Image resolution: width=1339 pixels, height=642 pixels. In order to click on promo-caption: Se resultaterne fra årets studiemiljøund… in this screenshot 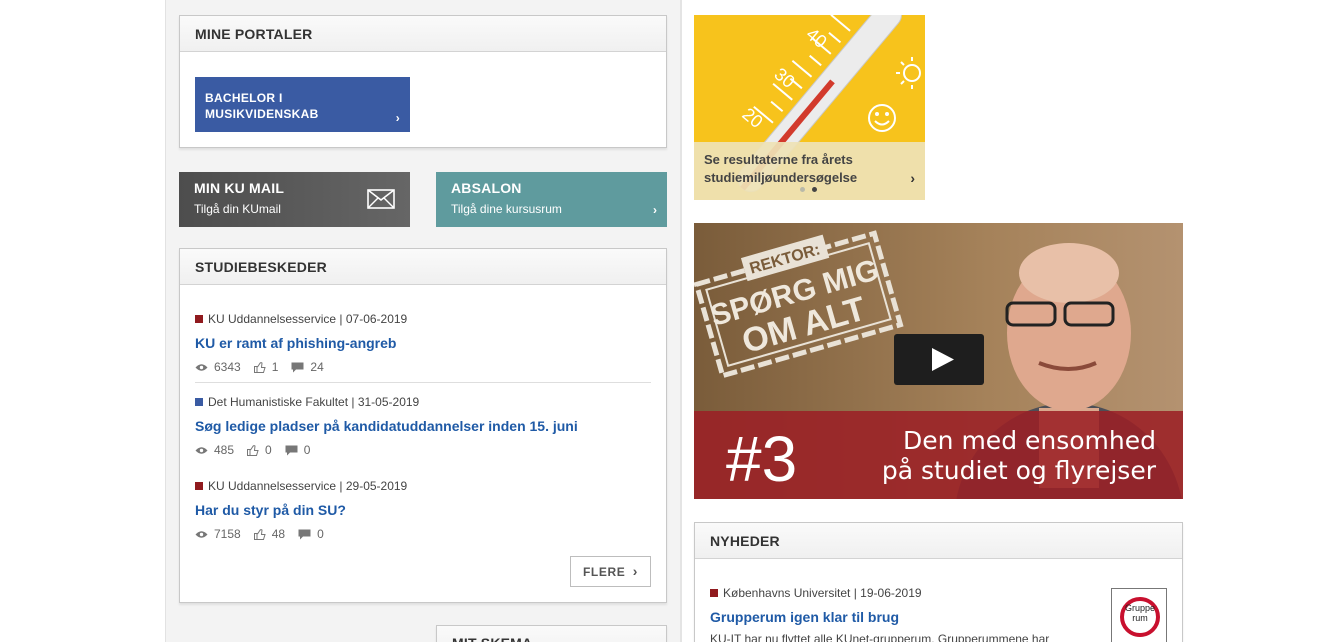, I will do `click(781, 168)`.